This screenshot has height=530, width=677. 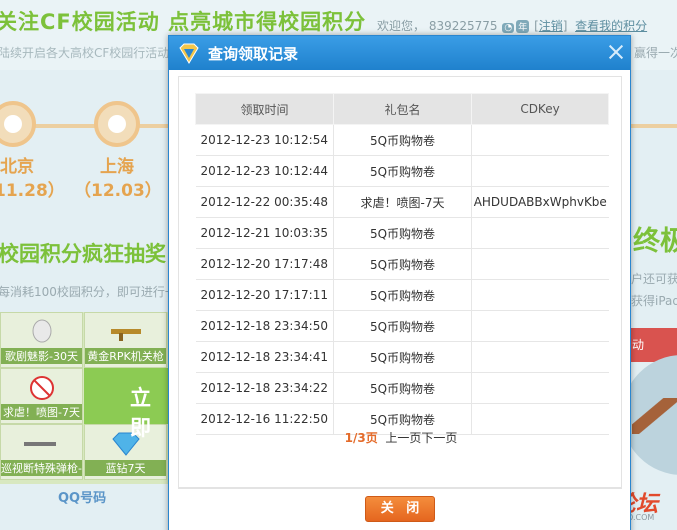 I want to click on next-page-link: 下一页, so click(x=439, y=438).